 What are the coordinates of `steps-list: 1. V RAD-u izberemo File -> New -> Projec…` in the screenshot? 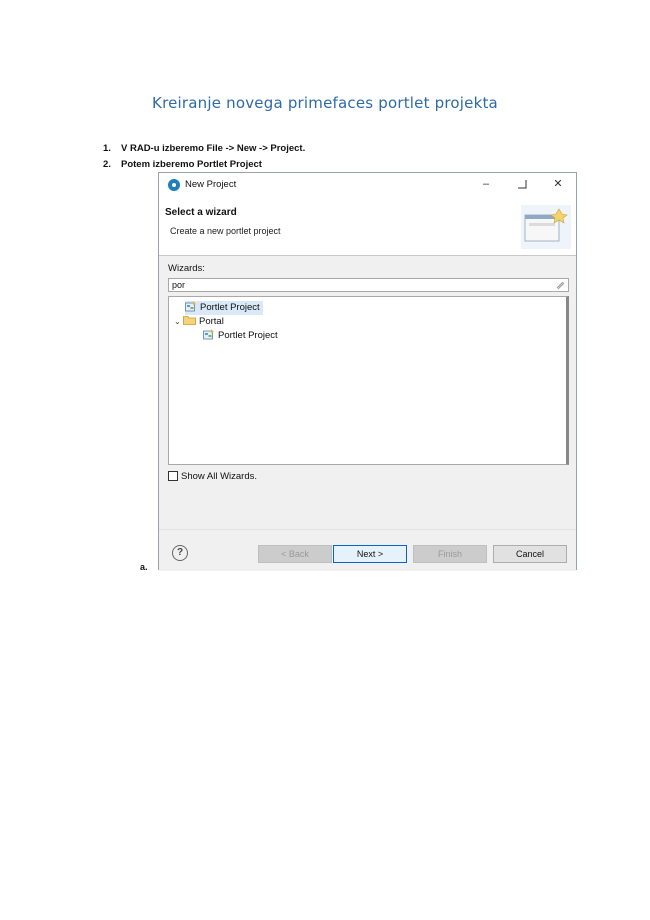 It's located at (204, 158).